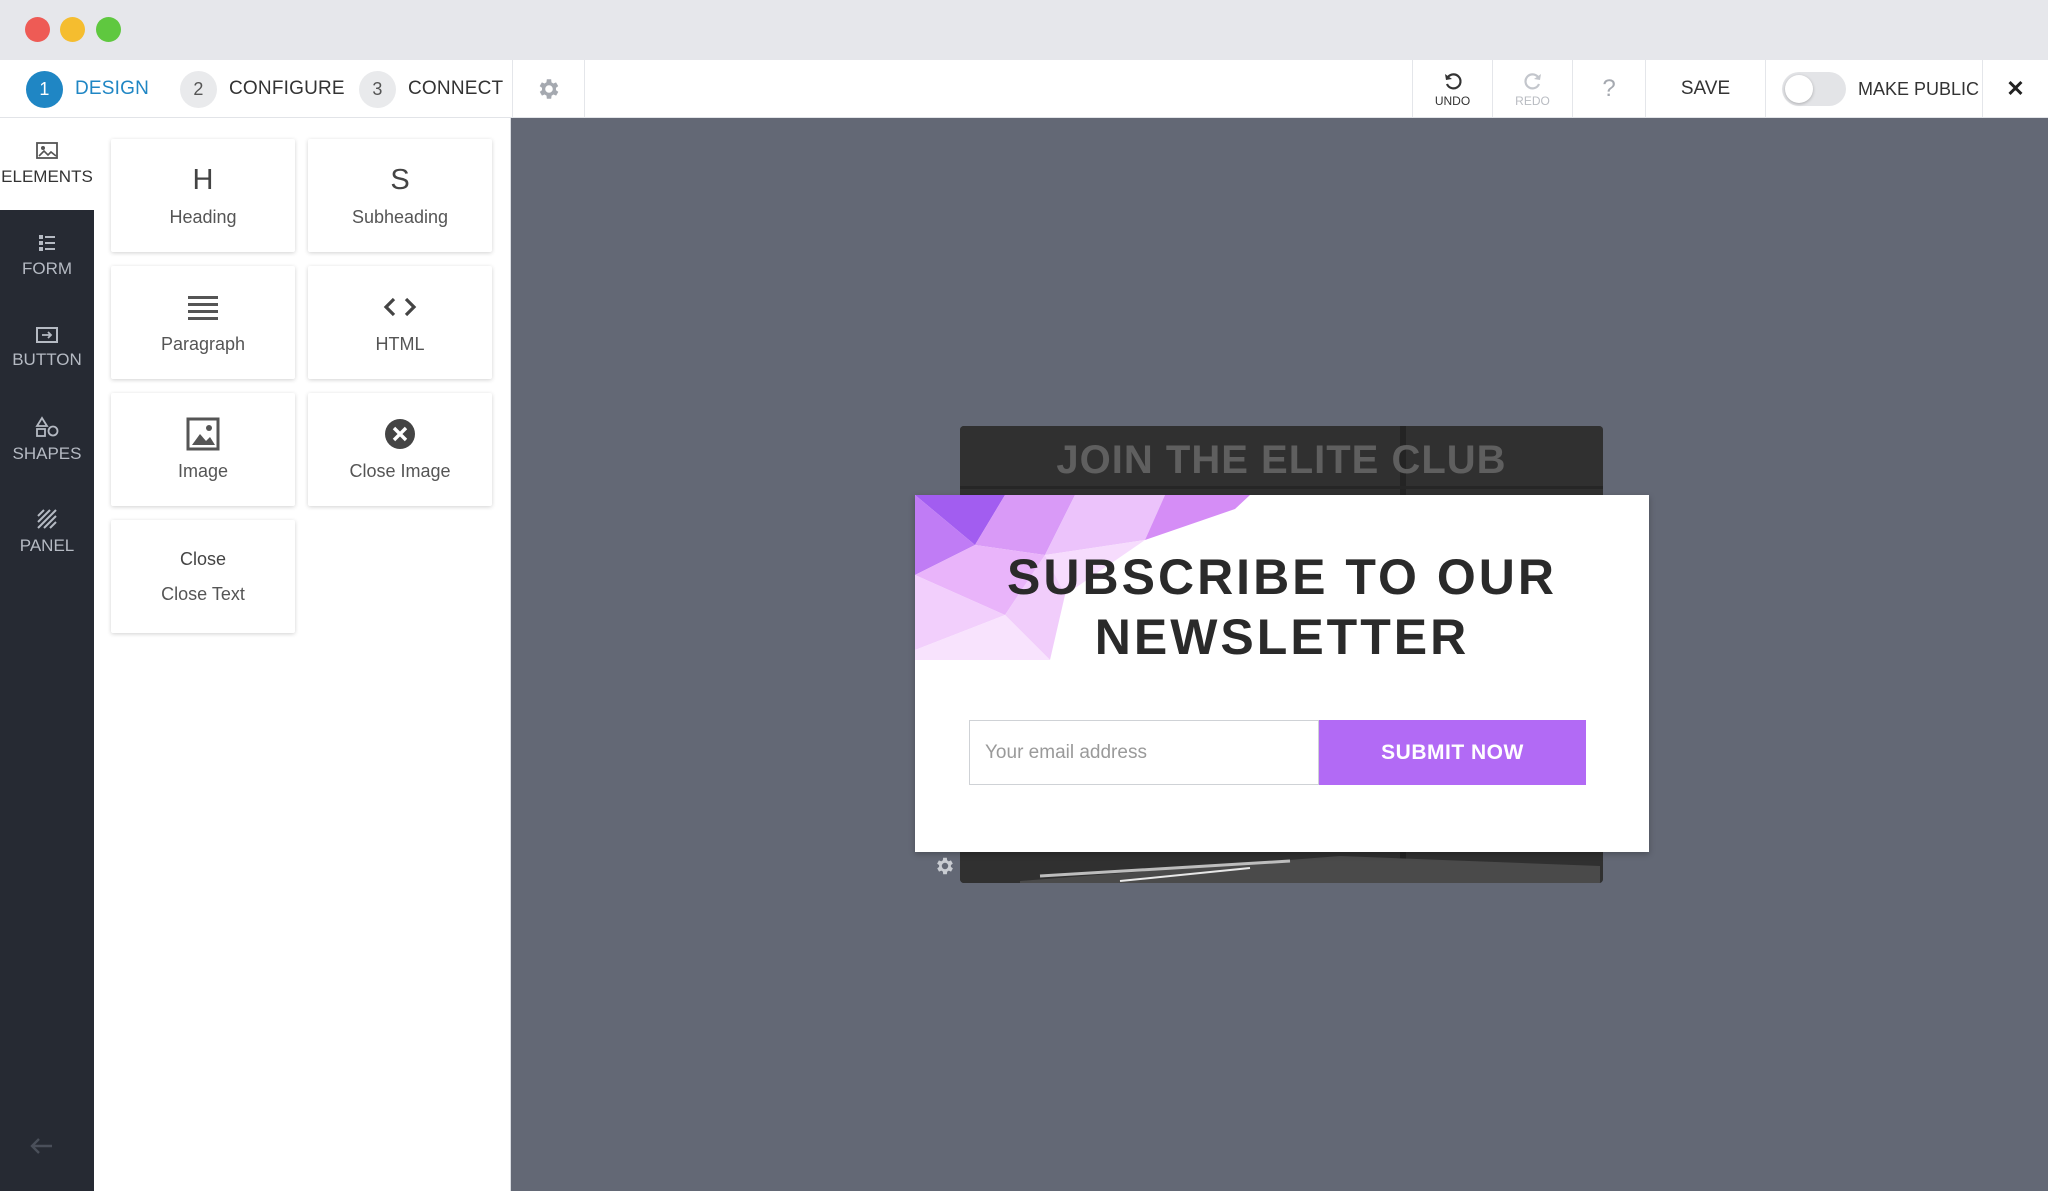  I want to click on rail-item-shapes: SHAPES, so click(47, 440).